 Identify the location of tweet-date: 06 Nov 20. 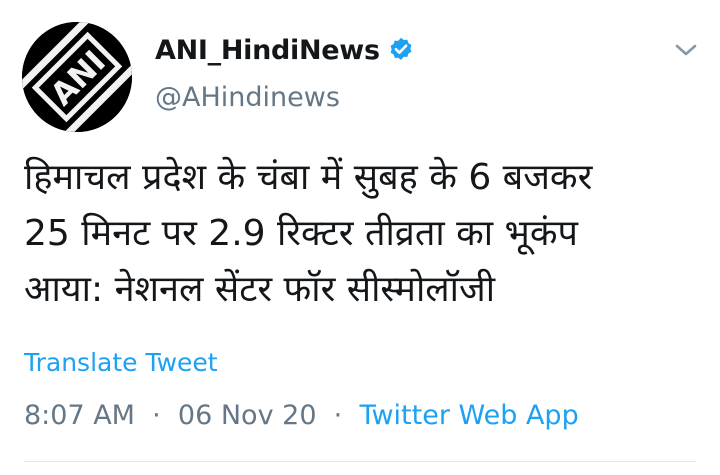
(247, 415).